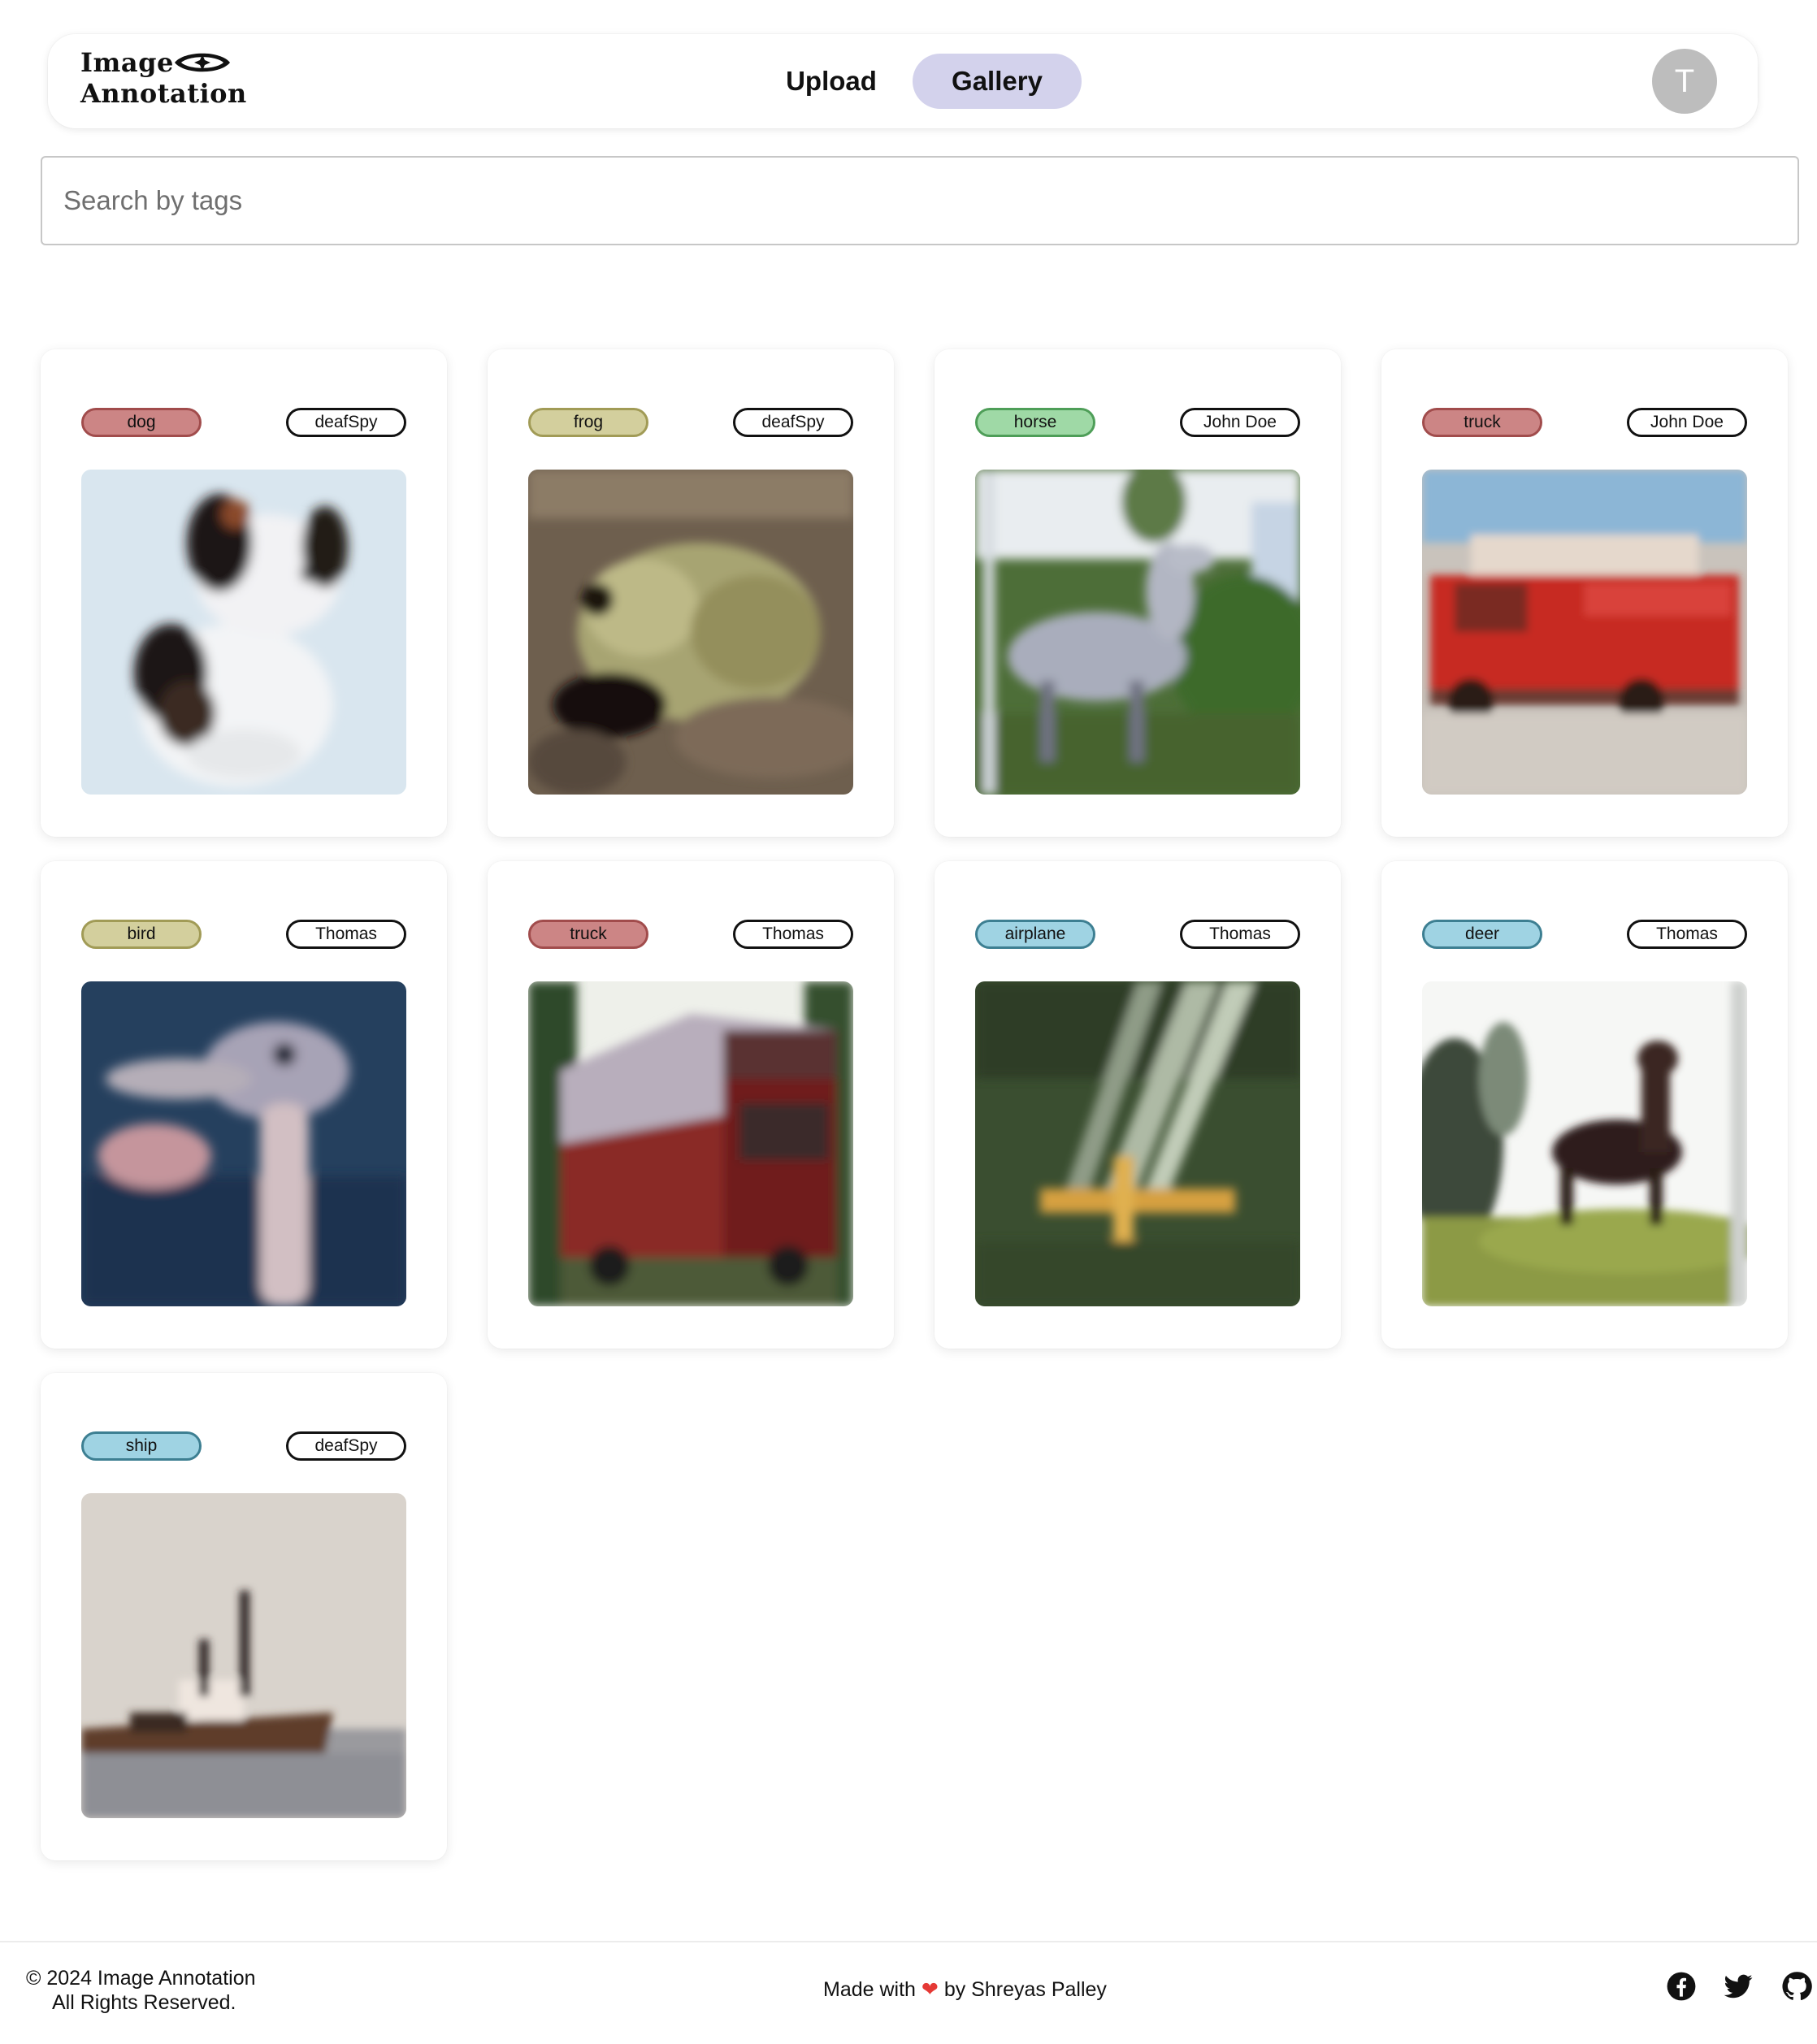 Image resolution: width=1817 pixels, height=2044 pixels. What do you see at coordinates (1738, 1987) in the screenshot?
I see `twitter-icon` at bounding box center [1738, 1987].